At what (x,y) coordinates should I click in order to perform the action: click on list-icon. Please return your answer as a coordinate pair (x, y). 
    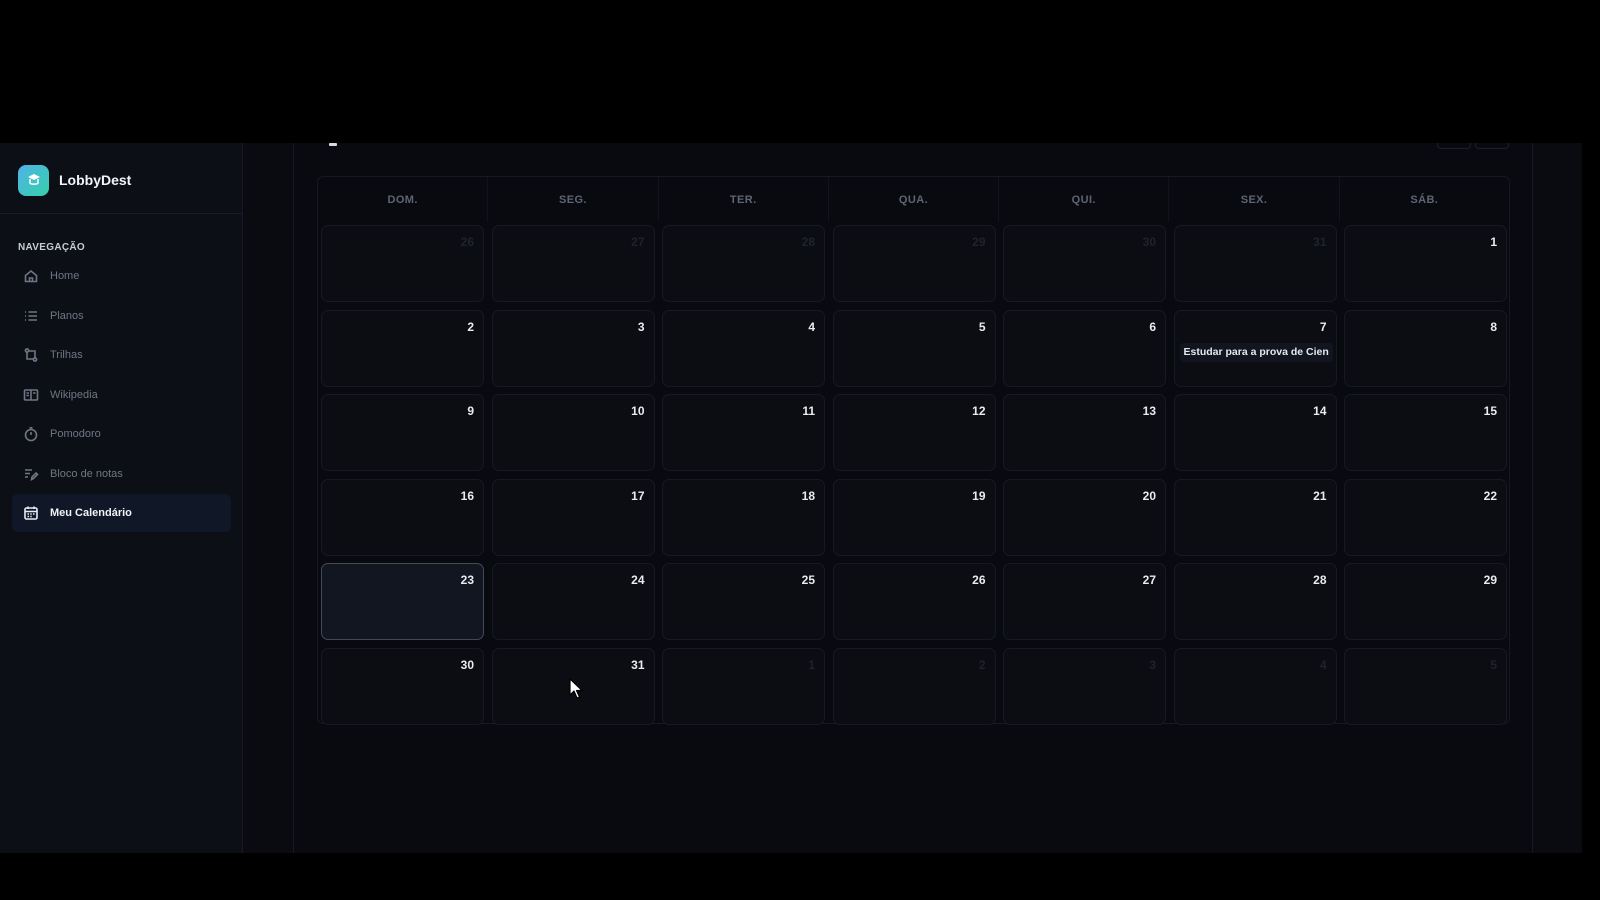
    Looking at the image, I should click on (31, 315).